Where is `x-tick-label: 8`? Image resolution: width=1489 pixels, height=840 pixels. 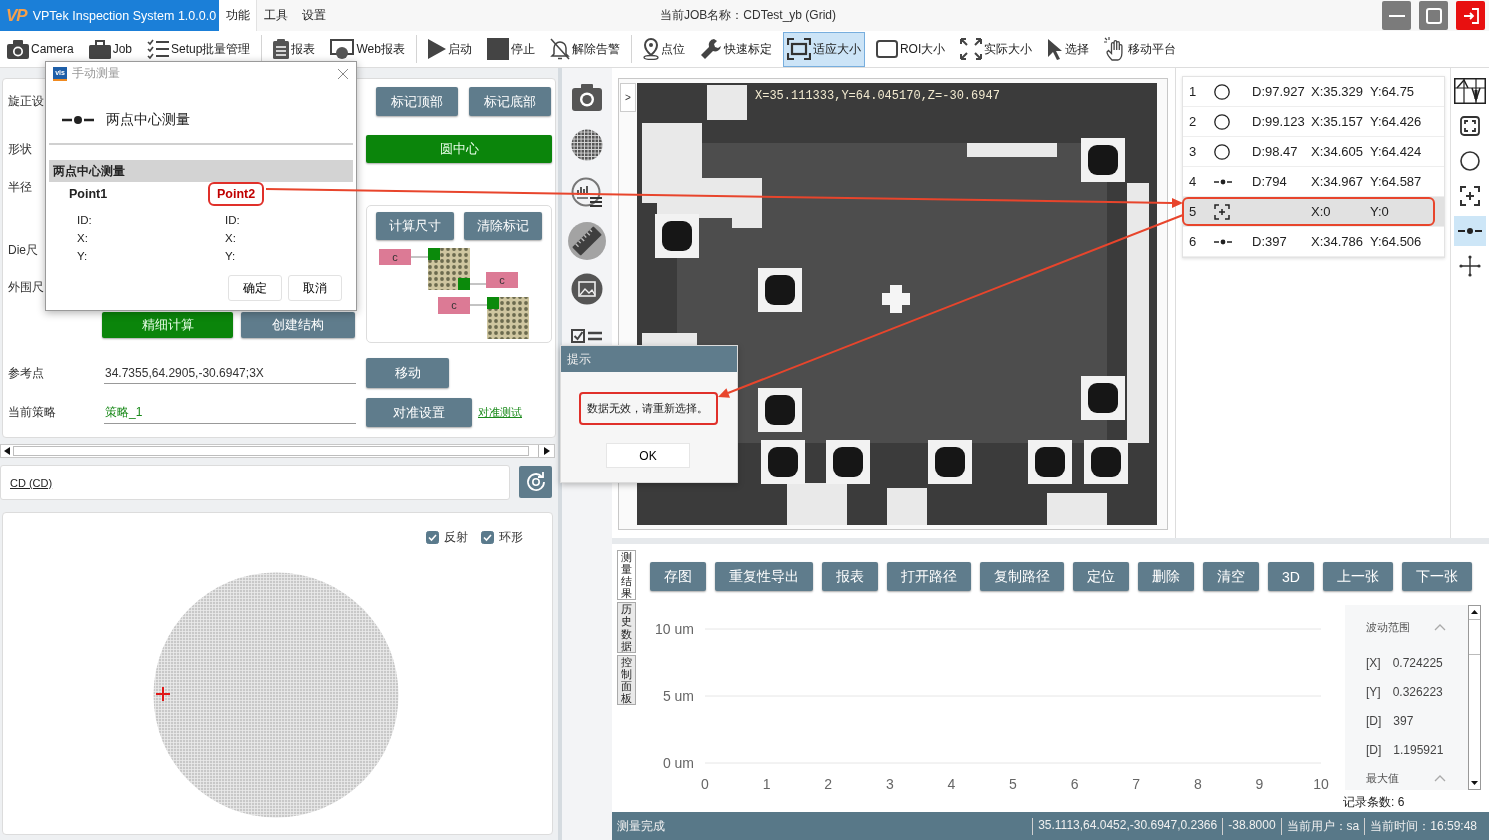 x-tick-label: 8 is located at coordinates (1197, 784).